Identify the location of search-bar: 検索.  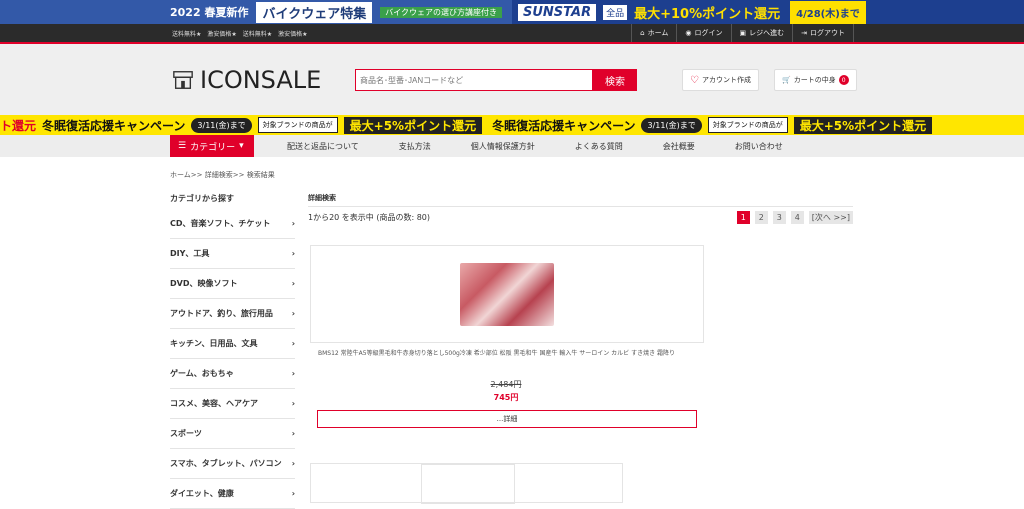
(496, 80).